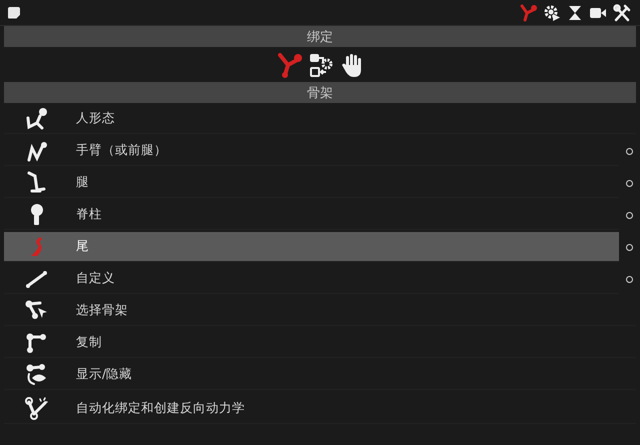 Image resolution: width=640 pixels, height=445 pixels. Describe the element at coordinates (320, 409) in the screenshot. I see `skeleton-list-item: 自动化绑定和创建反向动力学` at that location.